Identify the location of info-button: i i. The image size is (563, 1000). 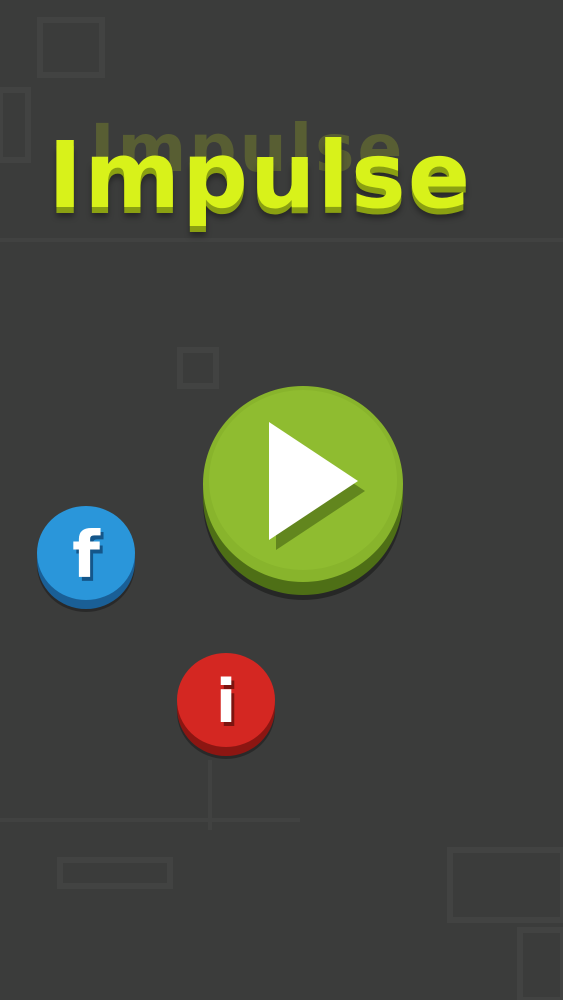
(226, 707).